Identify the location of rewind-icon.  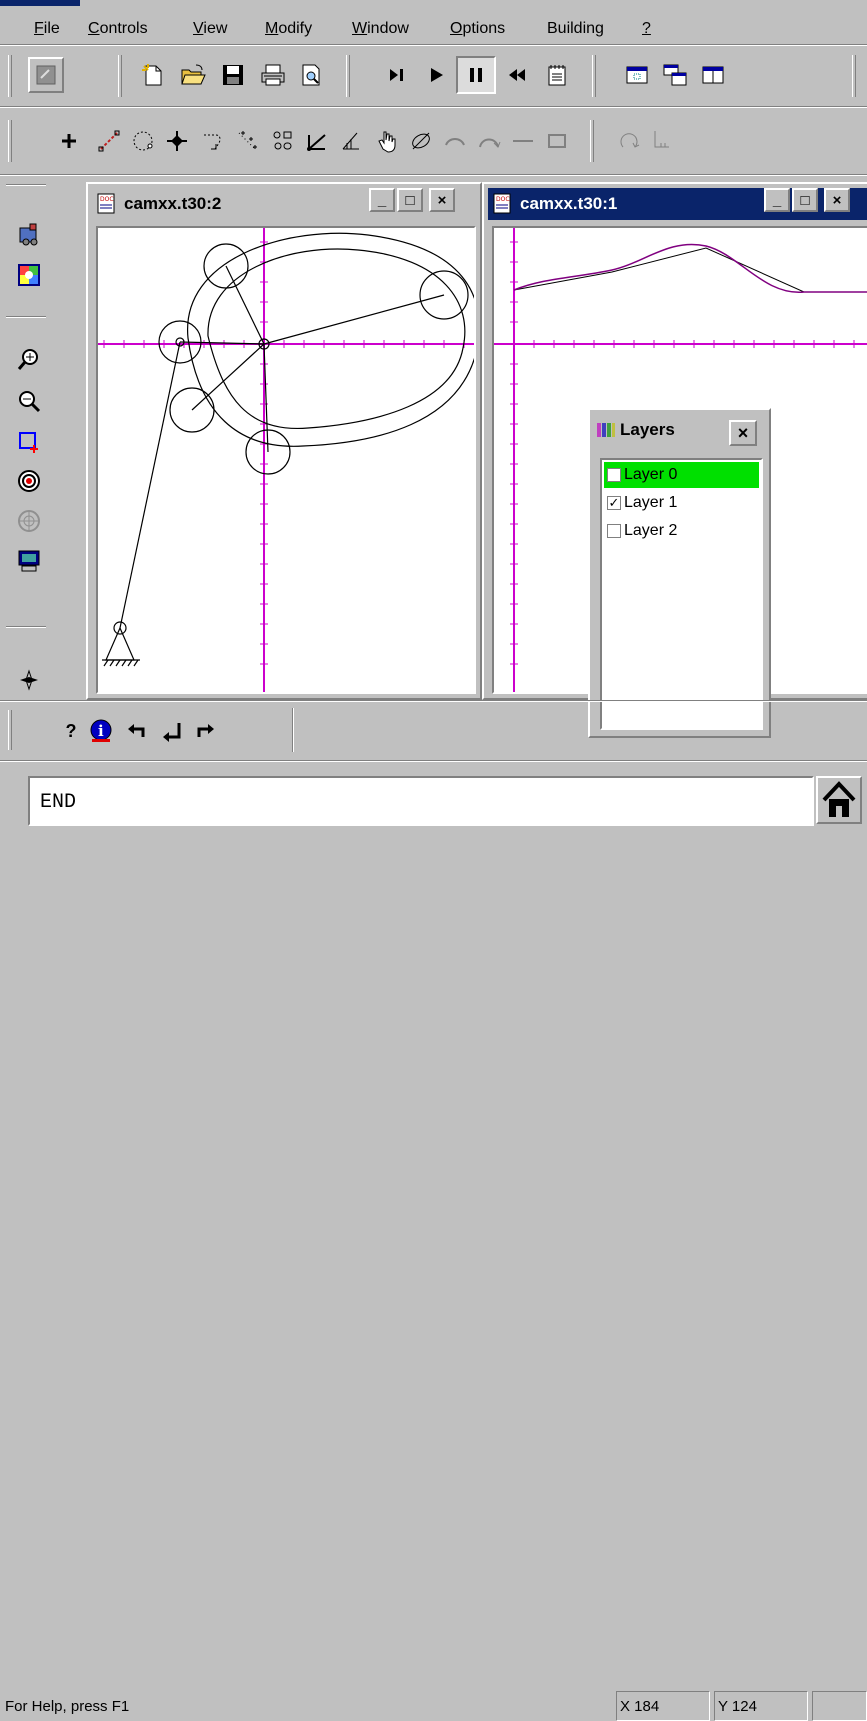
(517, 75).